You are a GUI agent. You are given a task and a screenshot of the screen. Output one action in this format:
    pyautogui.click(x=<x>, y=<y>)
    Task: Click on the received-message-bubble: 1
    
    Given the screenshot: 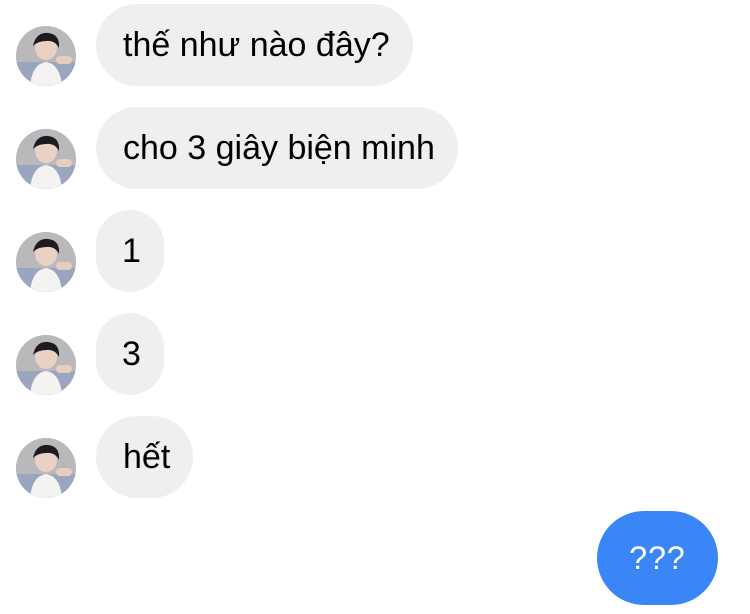 What is the action you would take?
    pyautogui.click(x=130, y=251)
    